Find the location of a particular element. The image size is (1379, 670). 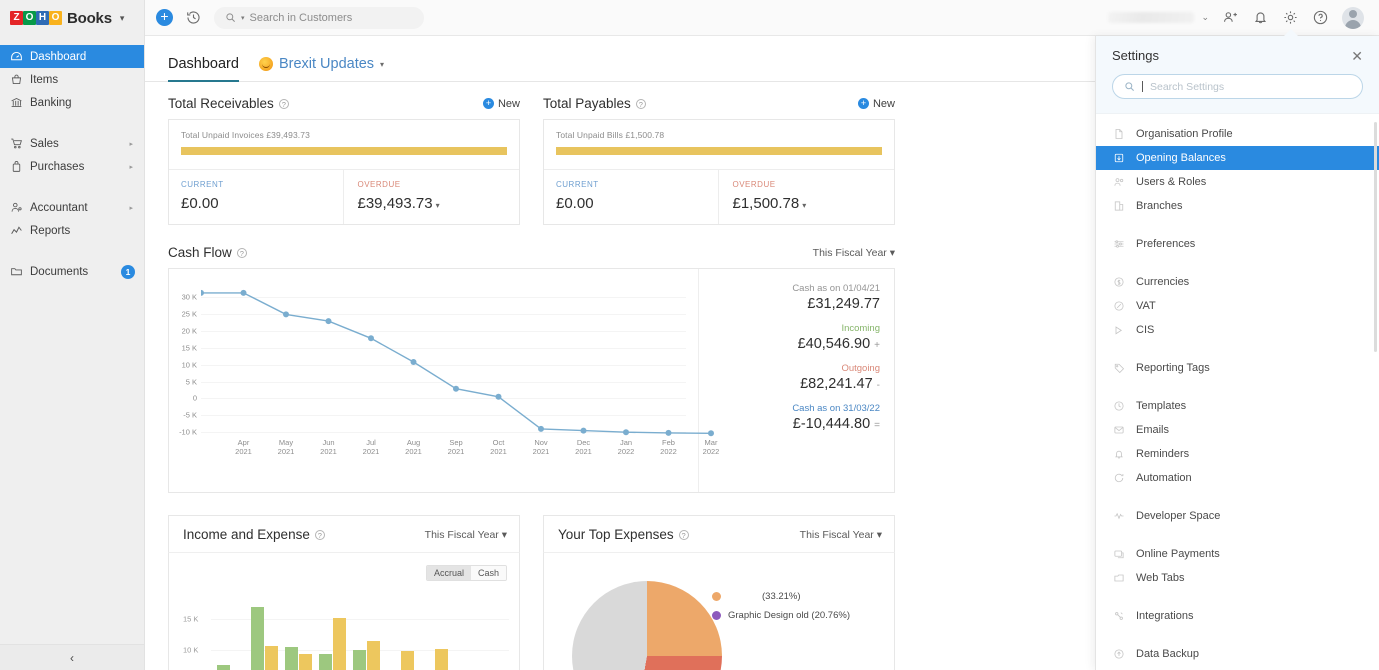

sidebar-item-items: Items is located at coordinates (72, 79).